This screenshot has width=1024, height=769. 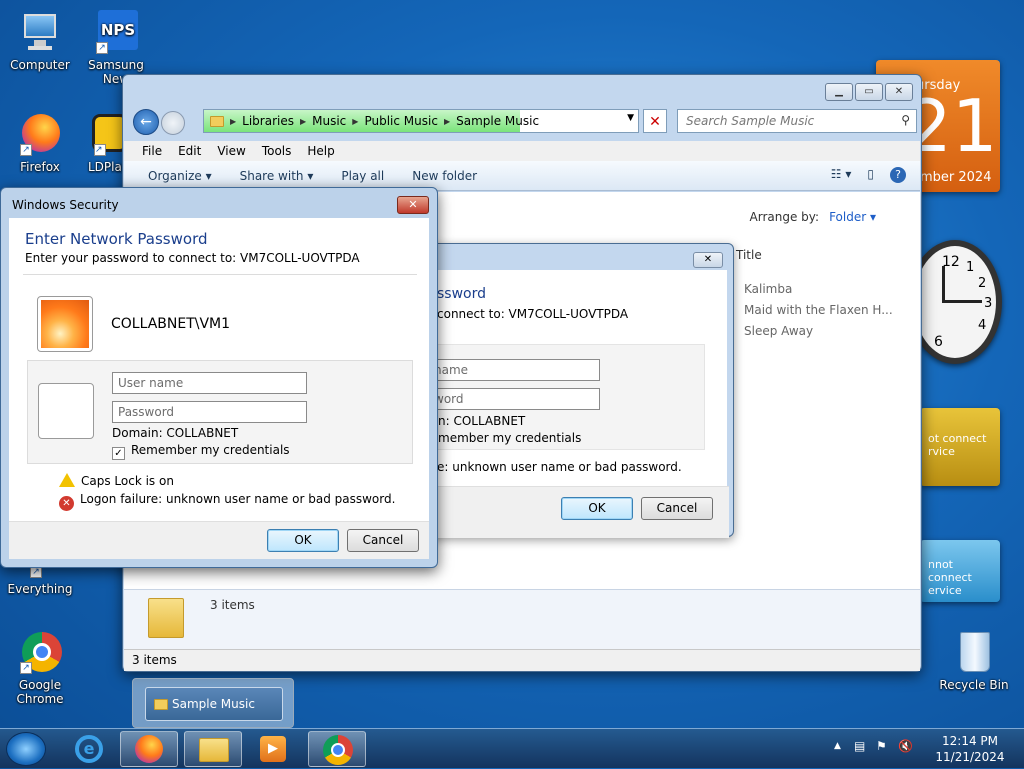 I want to click on taskbar-ie: e, so click(x=89, y=749).